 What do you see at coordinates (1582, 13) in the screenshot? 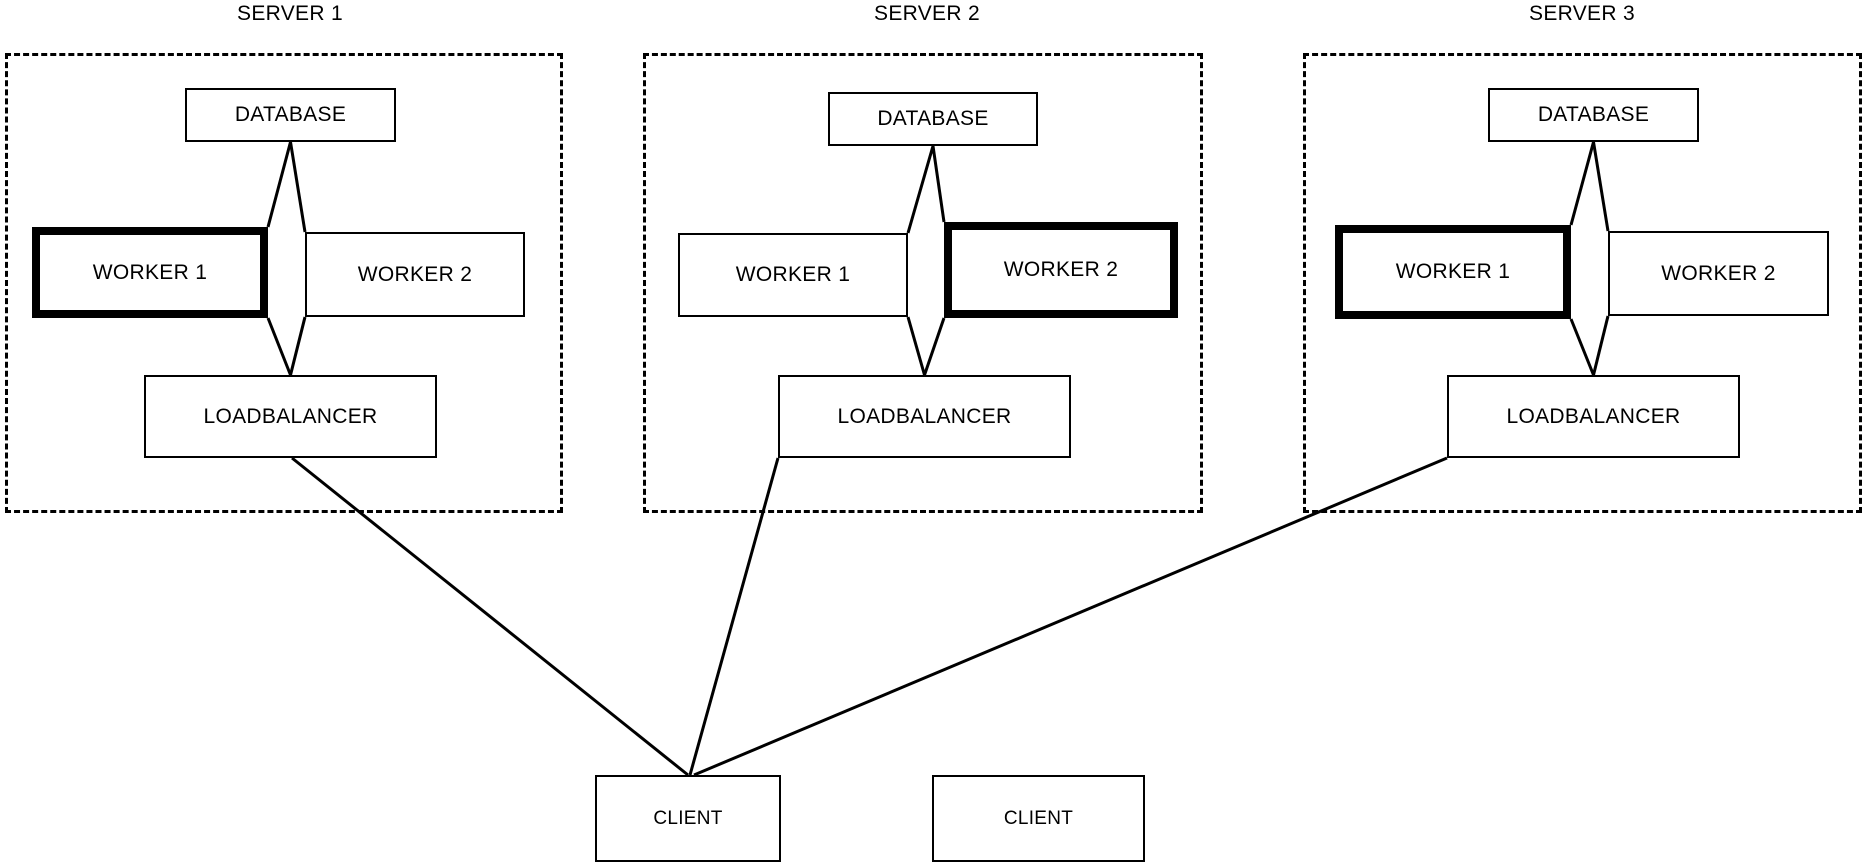
I see `server-label-3: SERVER 3` at bounding box center [1582, 13].